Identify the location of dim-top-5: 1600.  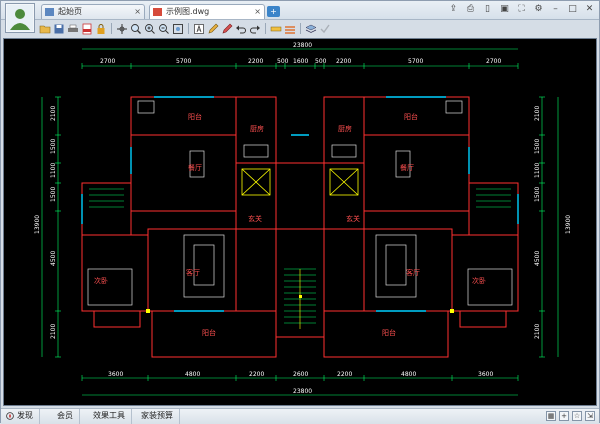
(300, 61).